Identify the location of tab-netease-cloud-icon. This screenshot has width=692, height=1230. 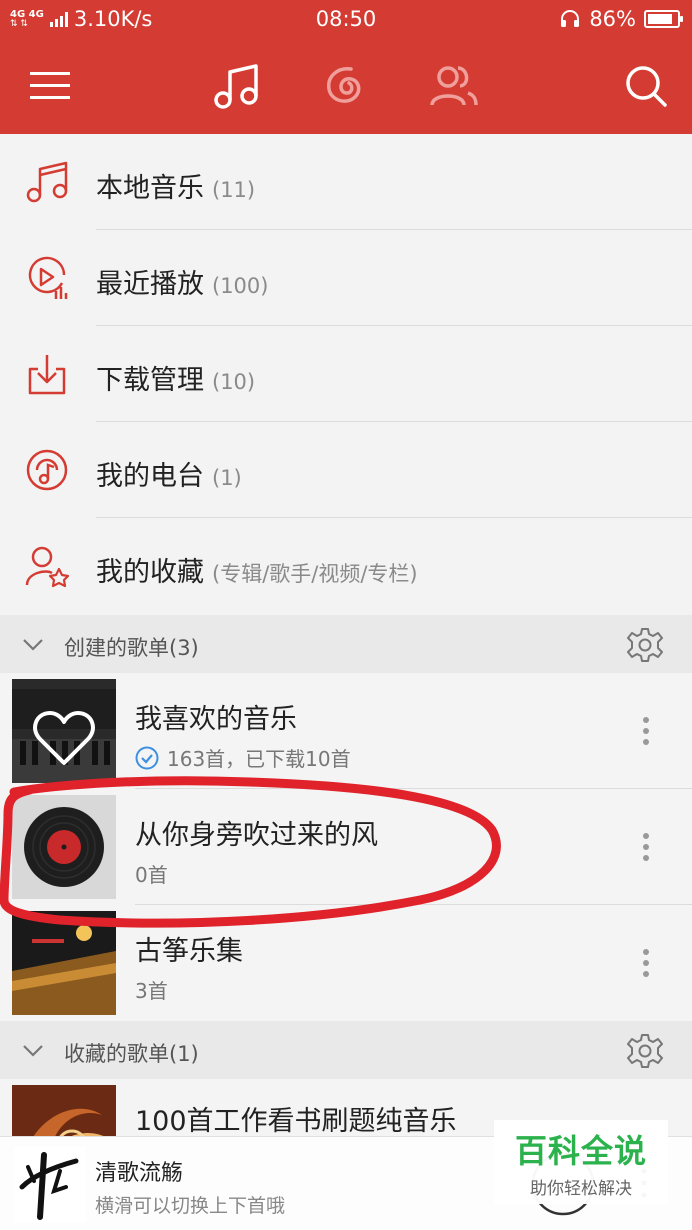
(346, 86).